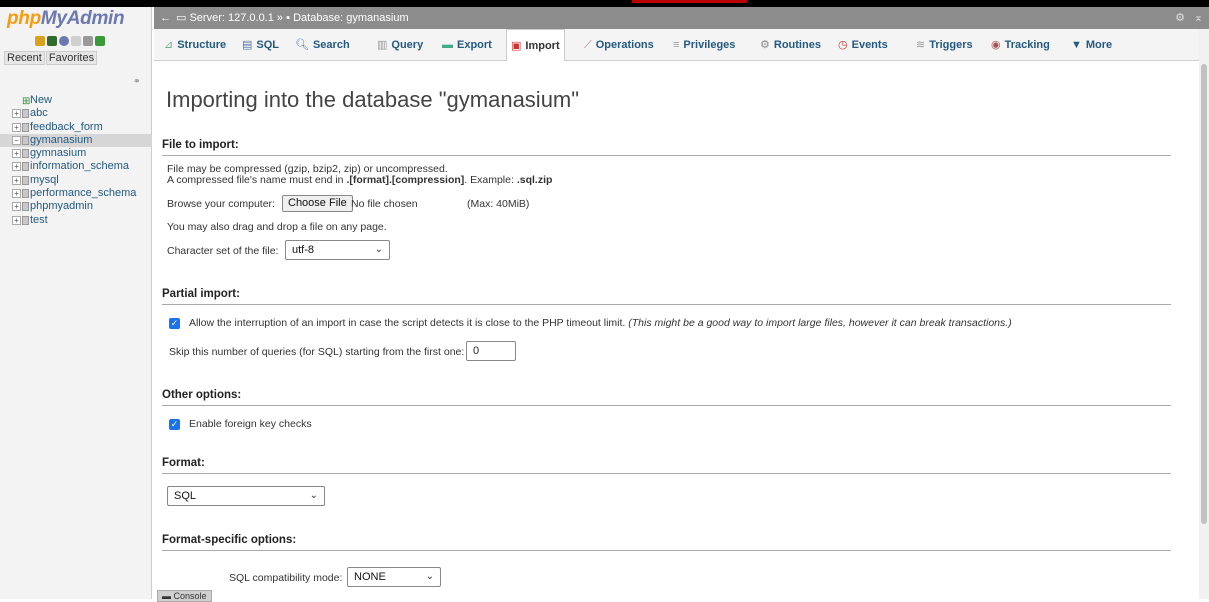 The height and width of the screenshot is (602, 1209). Describe the element at coordinates (1027, 45) in the screenshot. I see `tab-label: Tracking` at that location.